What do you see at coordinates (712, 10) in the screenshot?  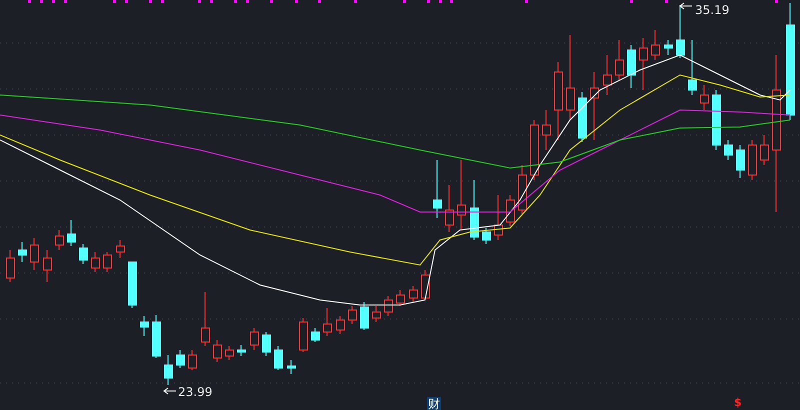 I see `price-label: 35.19` at bounding box center [712, 10].